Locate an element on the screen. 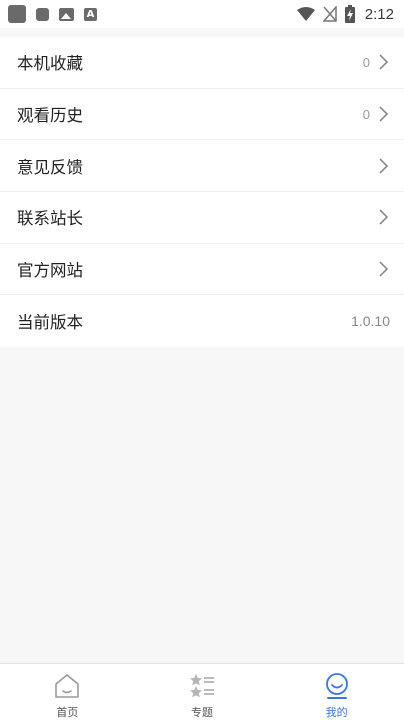  menu-item-label: 意见反馈 is located at coordinates (50, 167).